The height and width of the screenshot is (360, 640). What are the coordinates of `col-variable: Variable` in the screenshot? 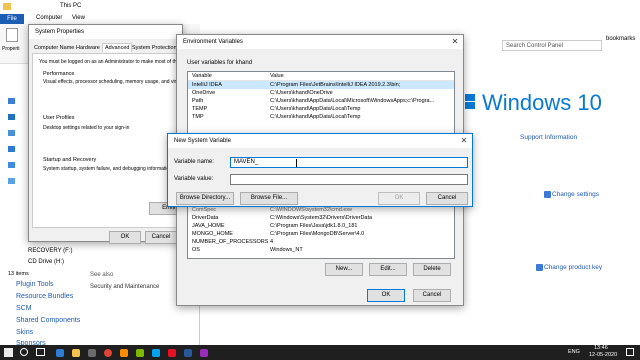 It's located at (202, 76).